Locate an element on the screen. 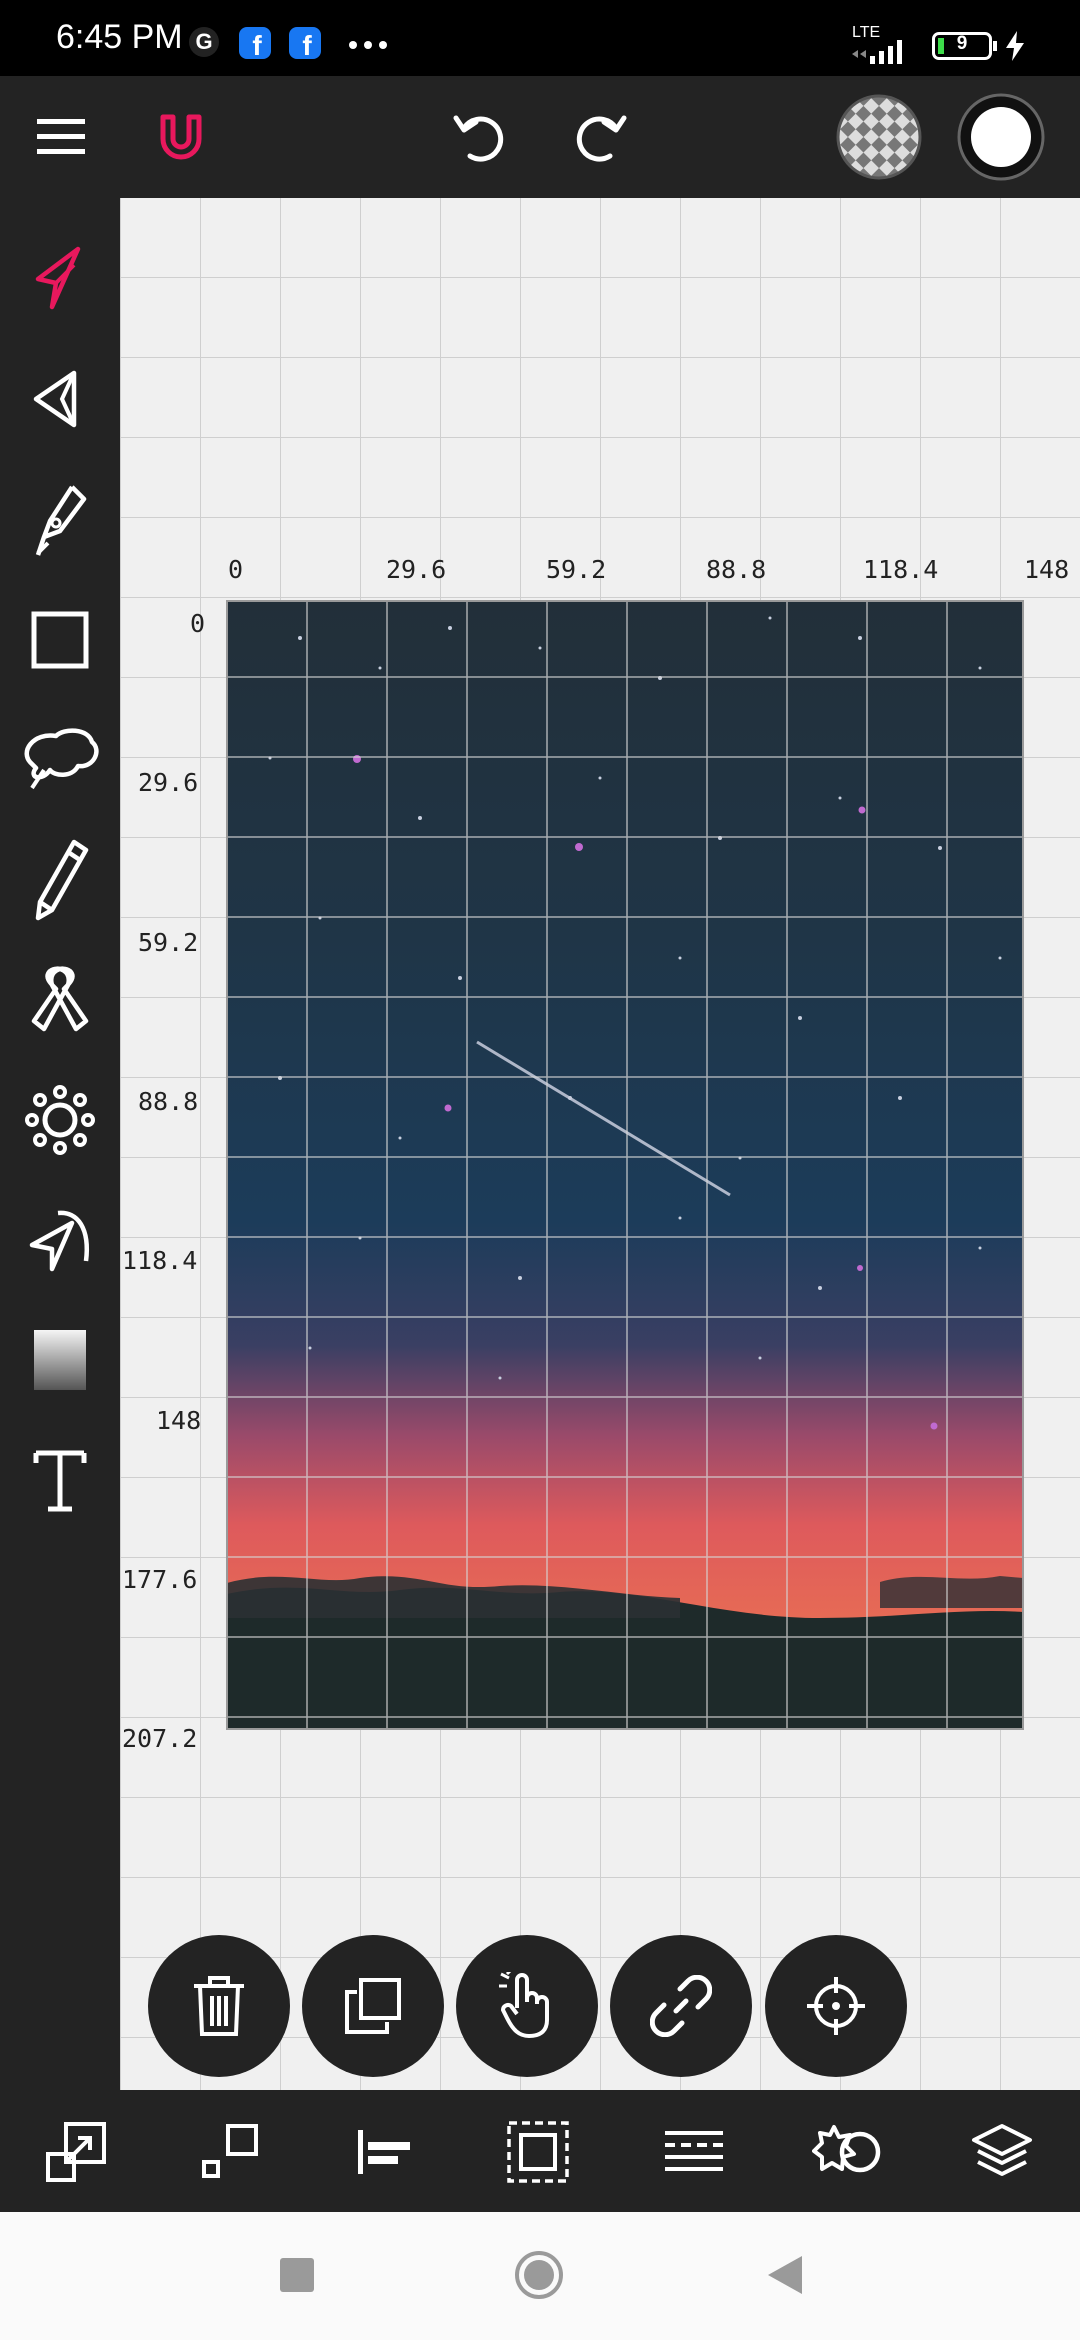 This screenshot has height=2340, width=1080. svg-text: G is located at coordinates (203, 41).